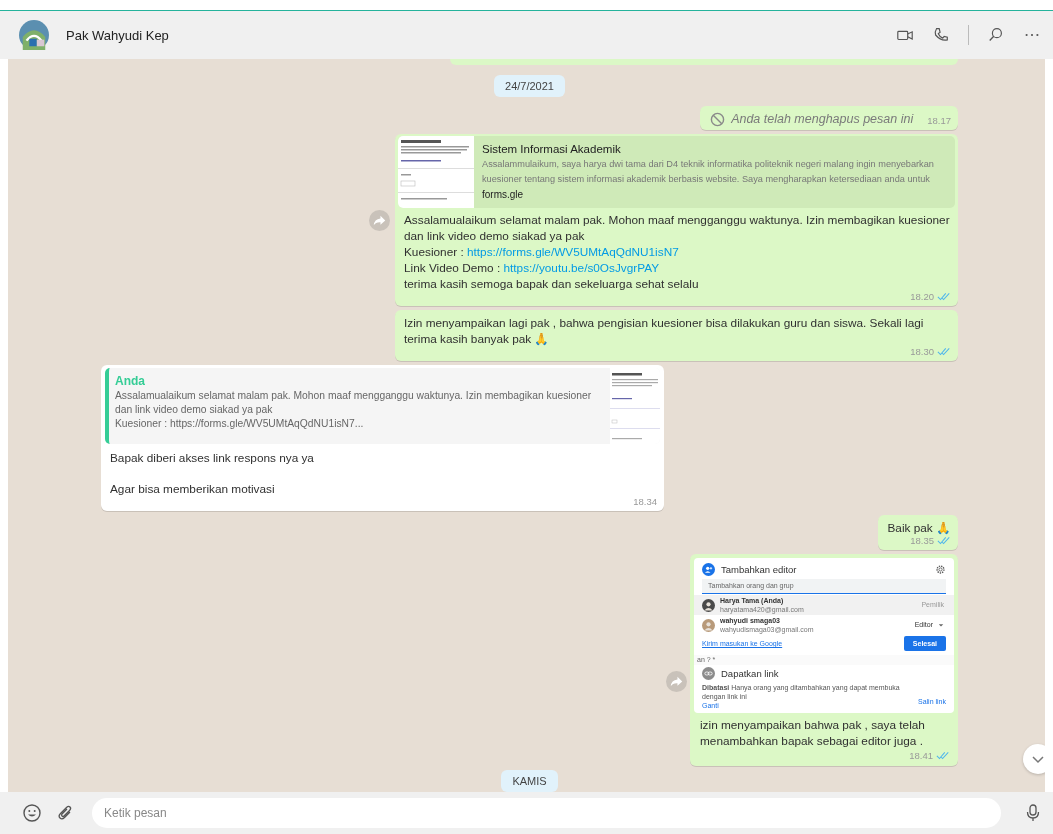 The width and height of the screenshot is (1053, 834). What do you see at coordinates (922, 351) in the screenshot?
I see `message-time: 18.30` at bounding box center [922, 351].